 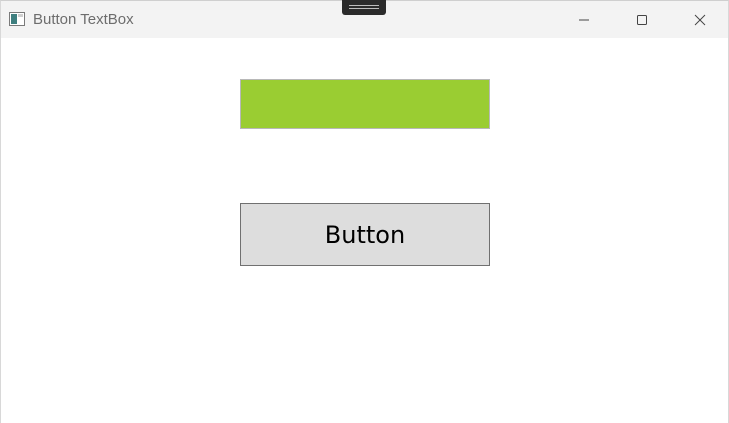 I want to click on snap-layout-handle, so click(x=364, y=7).